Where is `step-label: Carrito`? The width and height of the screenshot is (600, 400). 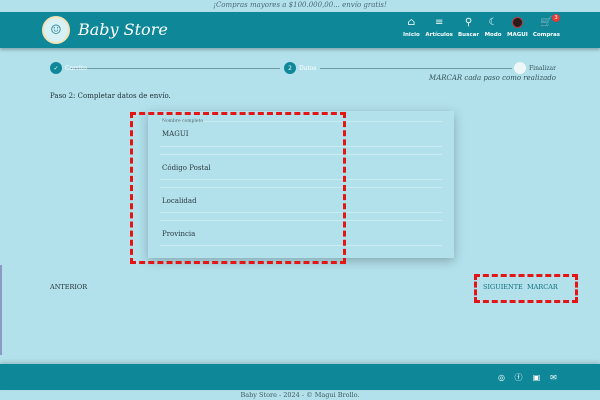
step-label: Carrito is located at coordinates (76, 68).